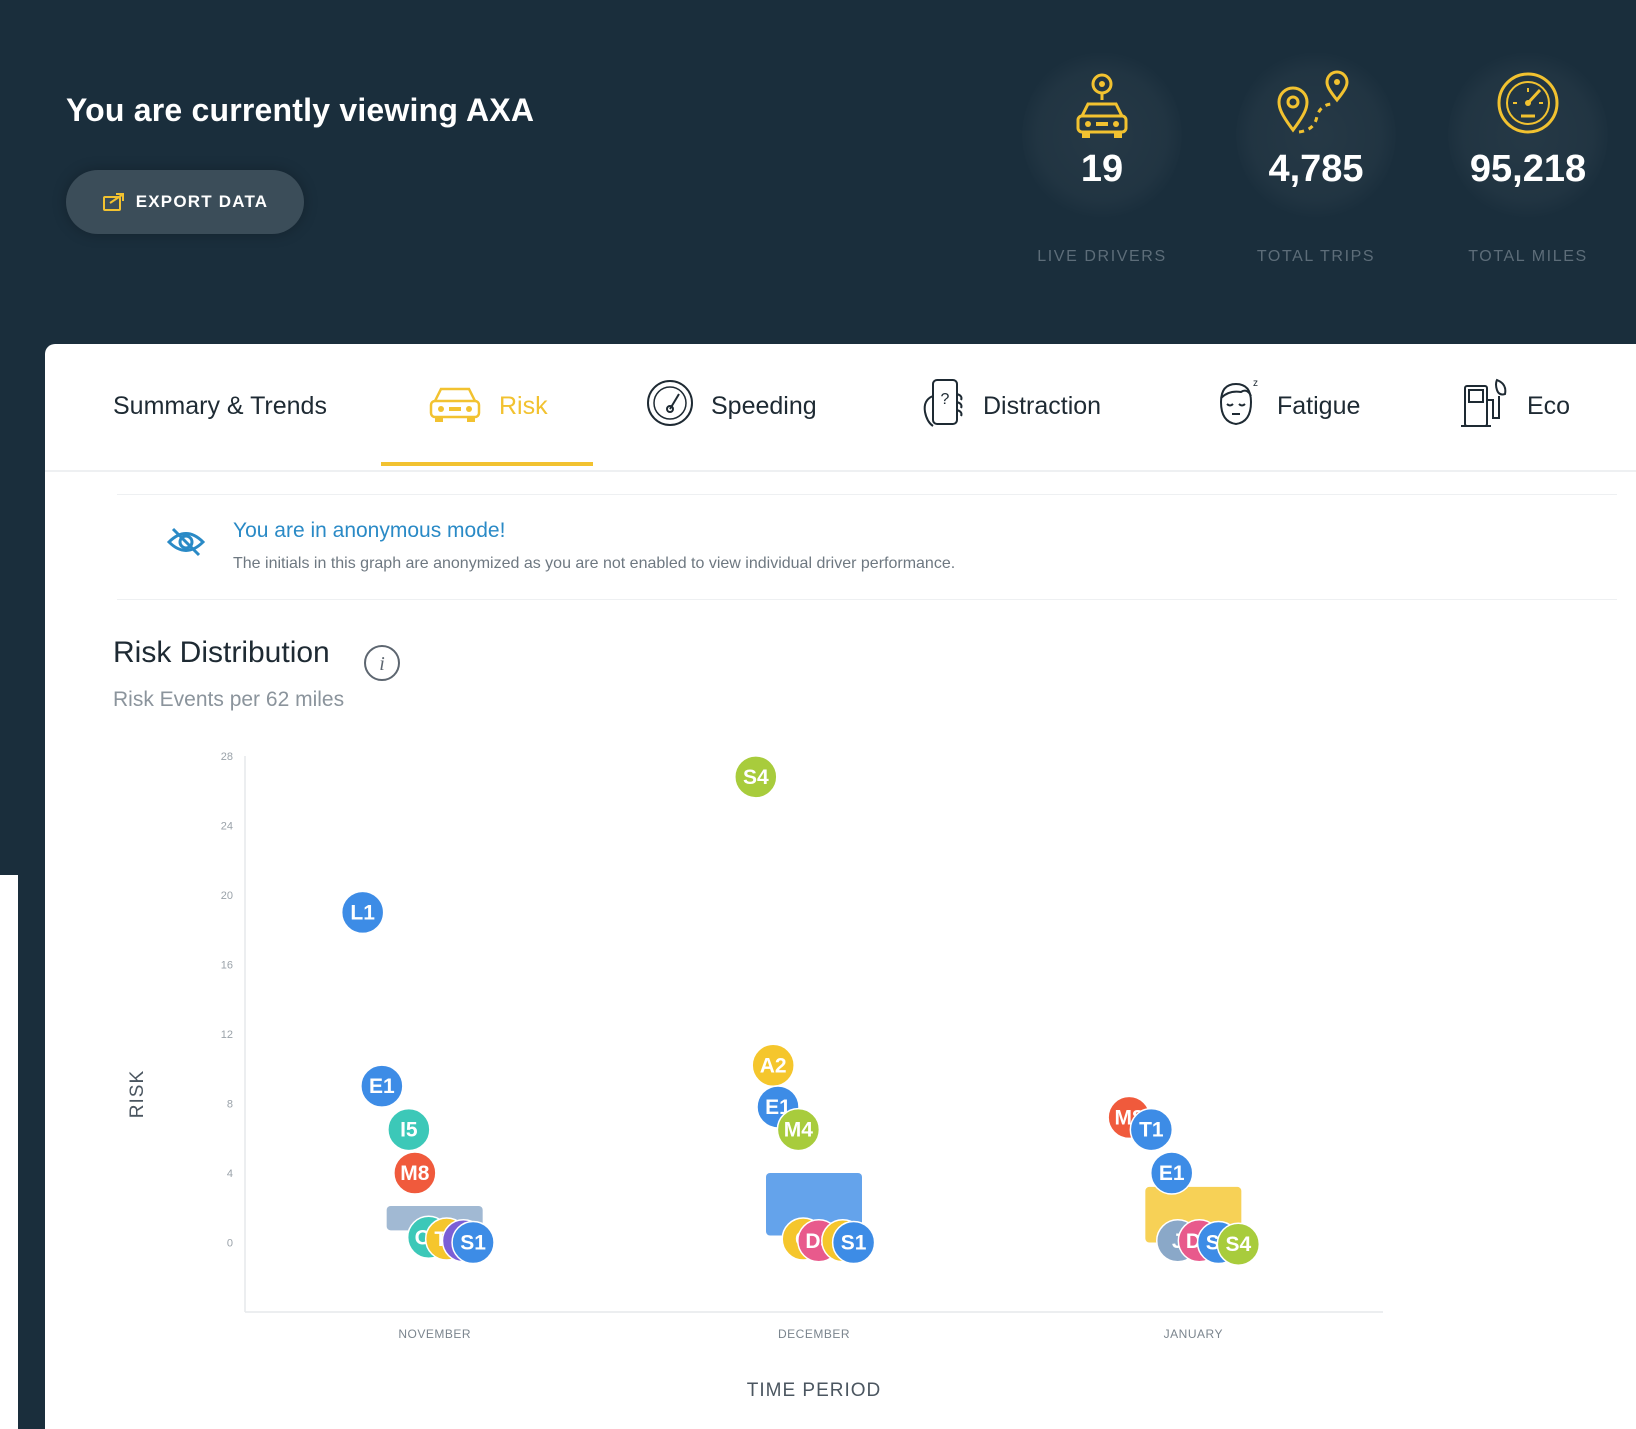 This screenshot has height=1429, width=1636. What do you see at coordinates (9, 1152) in the screenshot?
I see `side-panel-edge` at bounding box center [9, 1152].